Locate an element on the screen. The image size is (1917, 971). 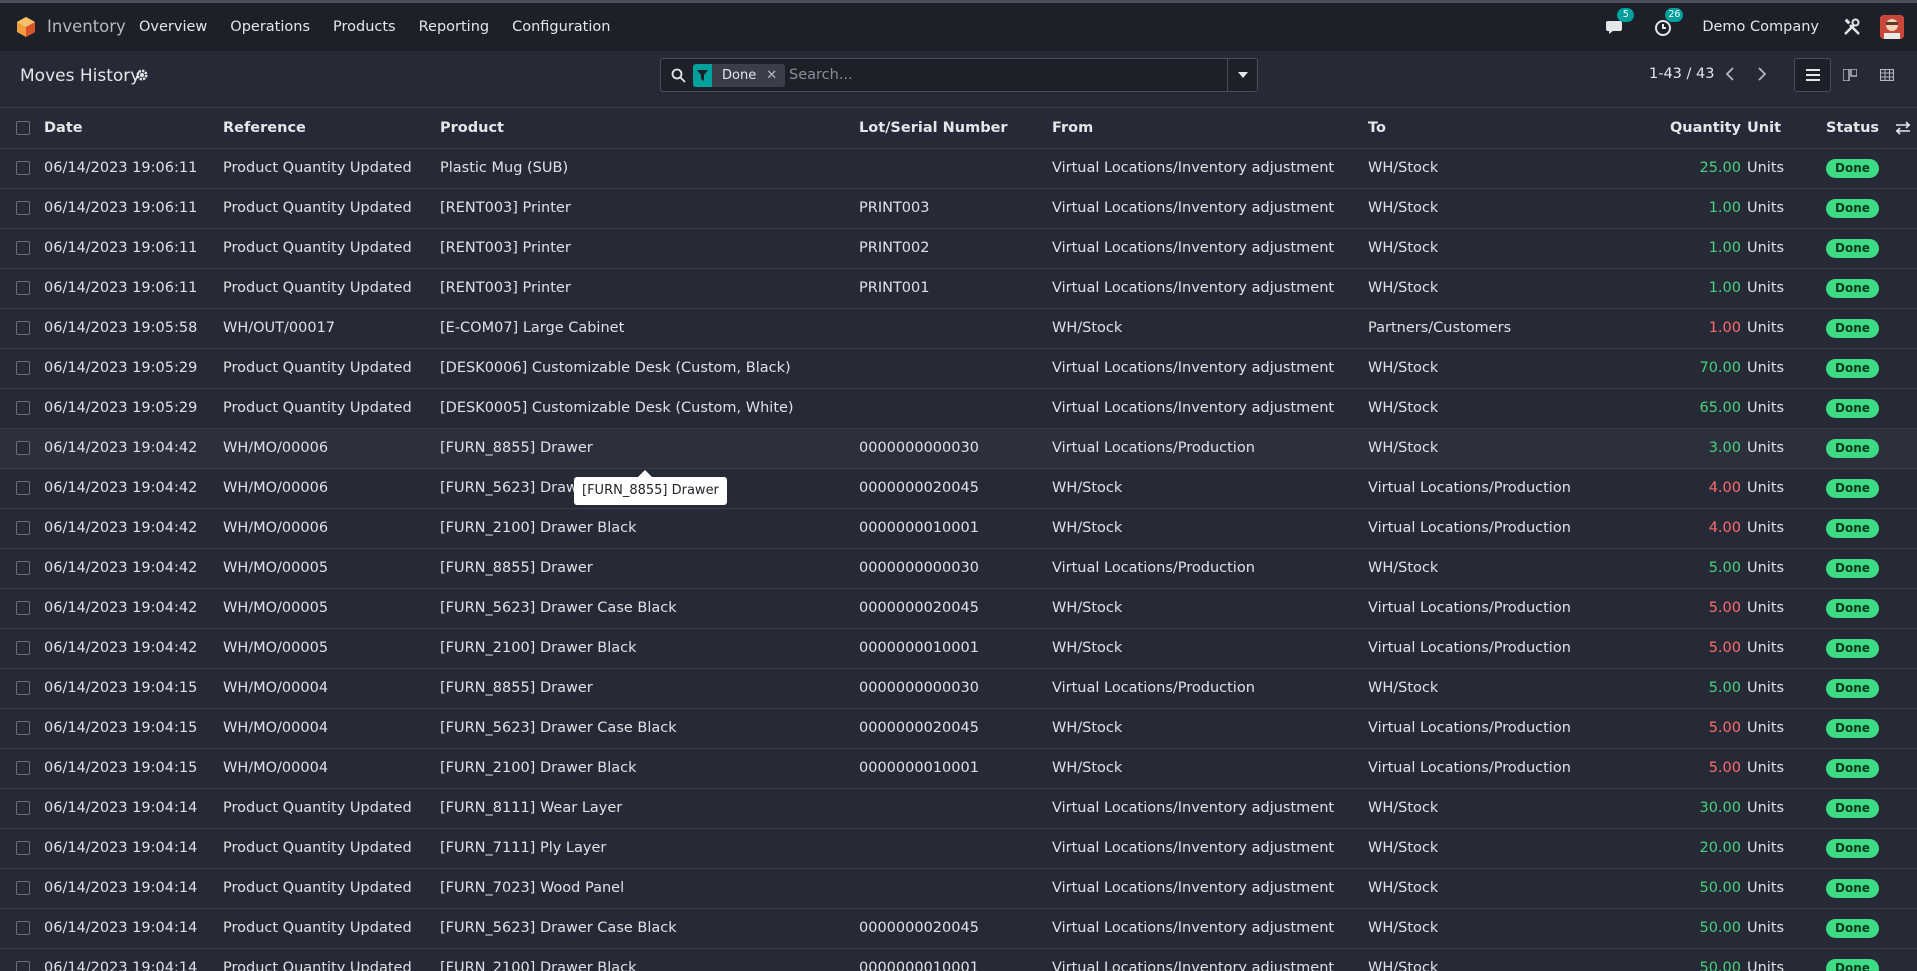
column-reference: Reference is located at coordinates (331, 128).